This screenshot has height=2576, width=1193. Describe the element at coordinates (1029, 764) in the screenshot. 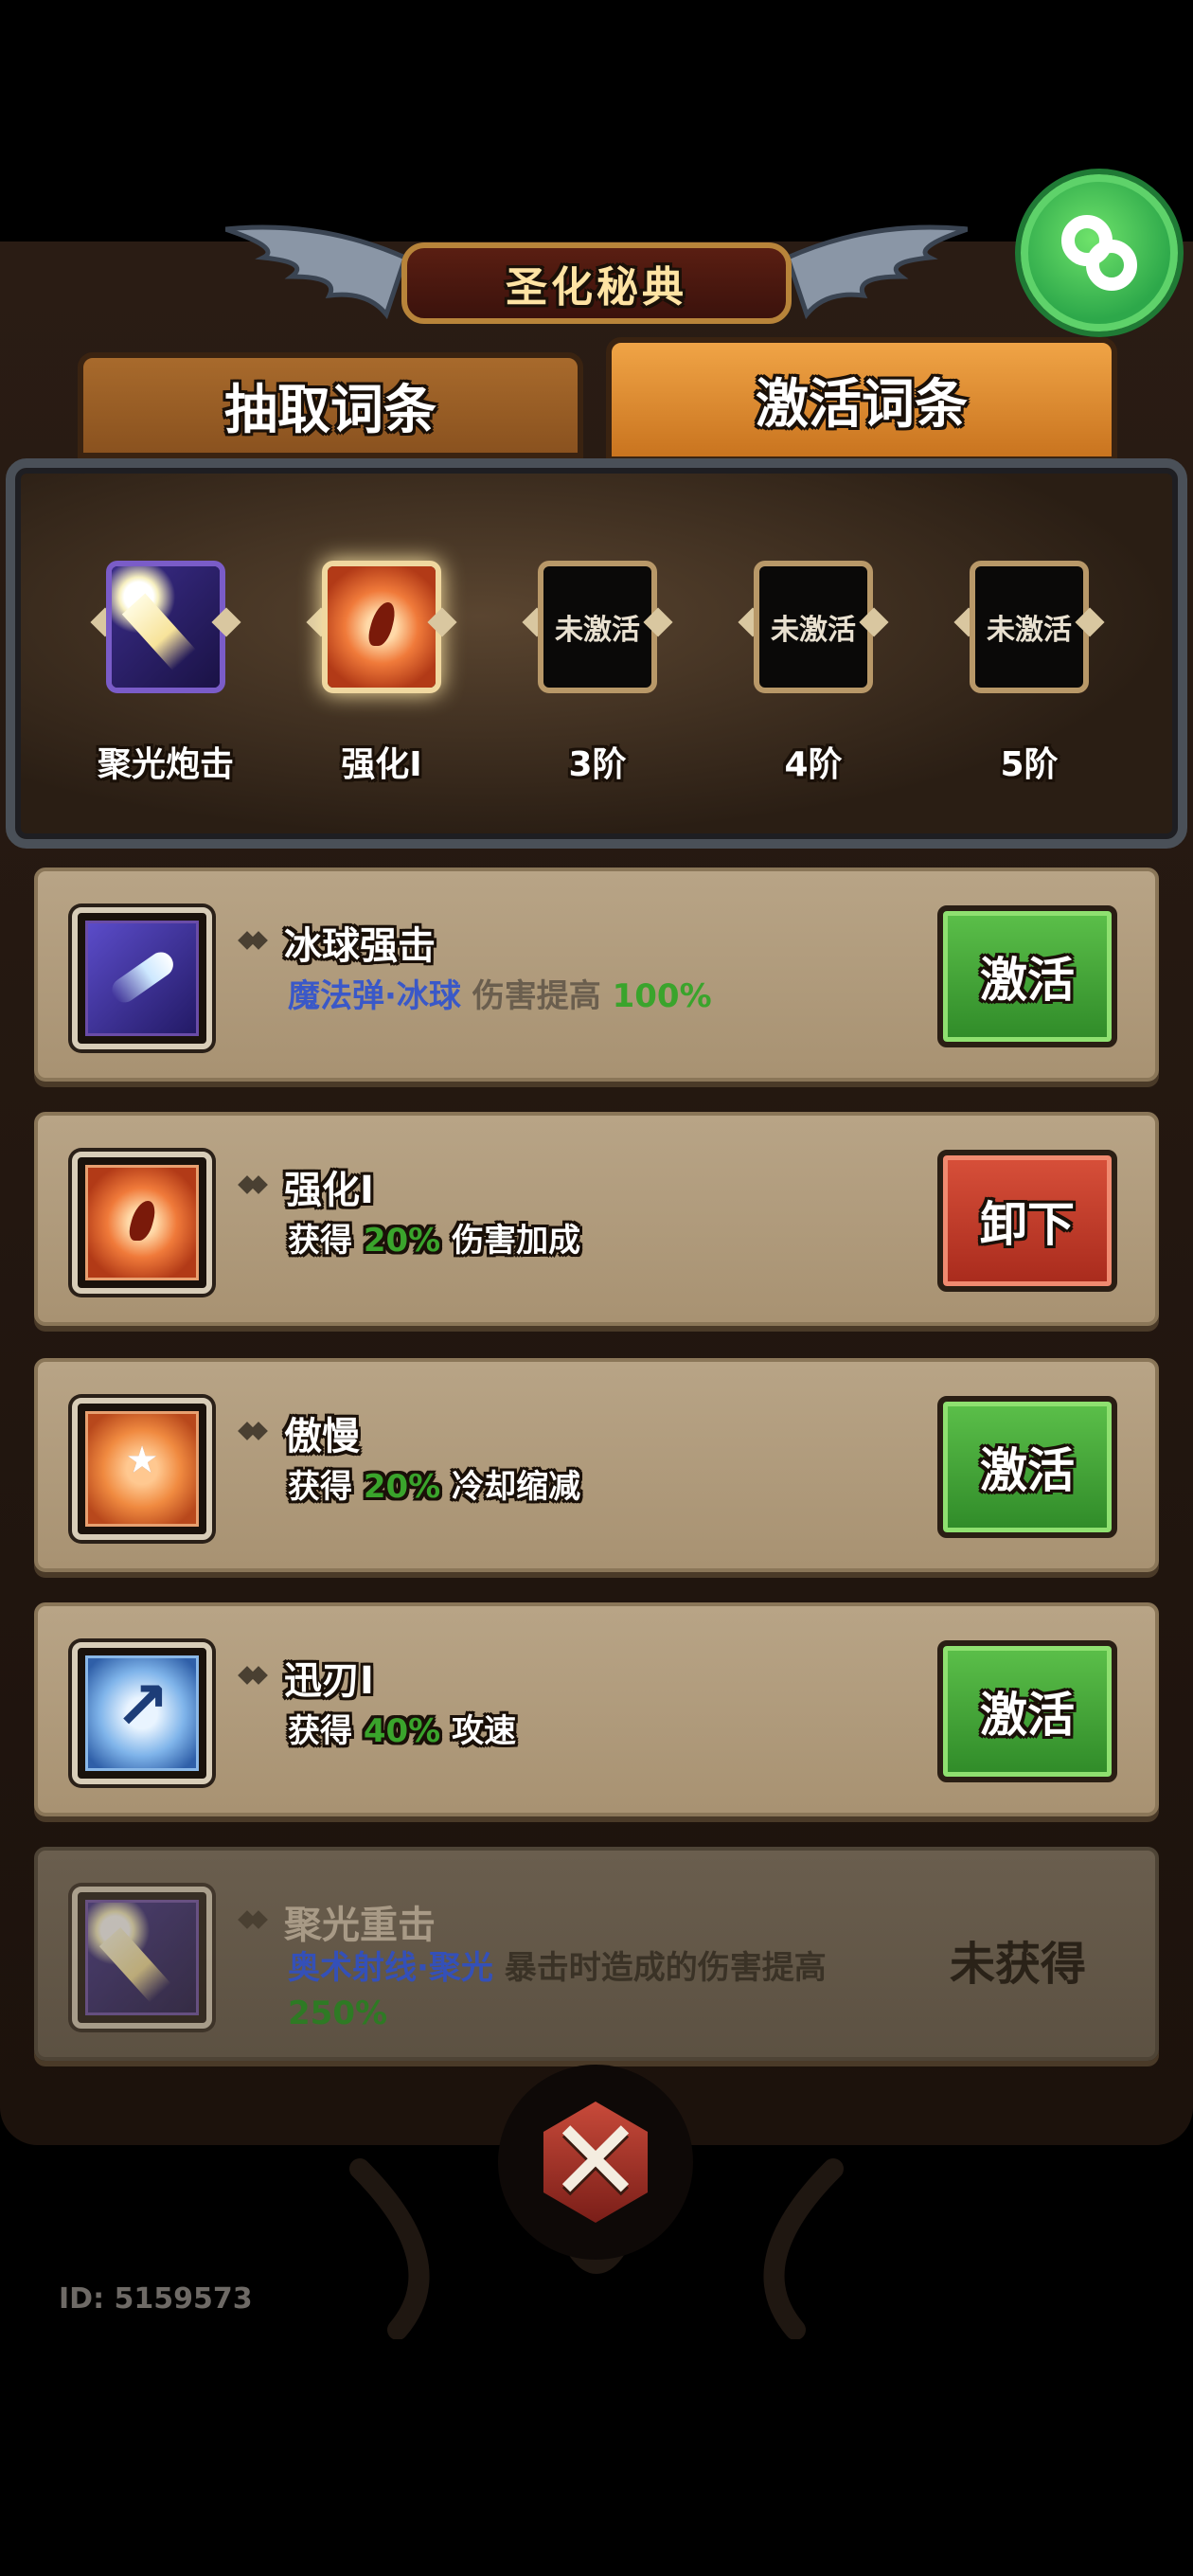

I see `slot-label: 5阶` at that location.